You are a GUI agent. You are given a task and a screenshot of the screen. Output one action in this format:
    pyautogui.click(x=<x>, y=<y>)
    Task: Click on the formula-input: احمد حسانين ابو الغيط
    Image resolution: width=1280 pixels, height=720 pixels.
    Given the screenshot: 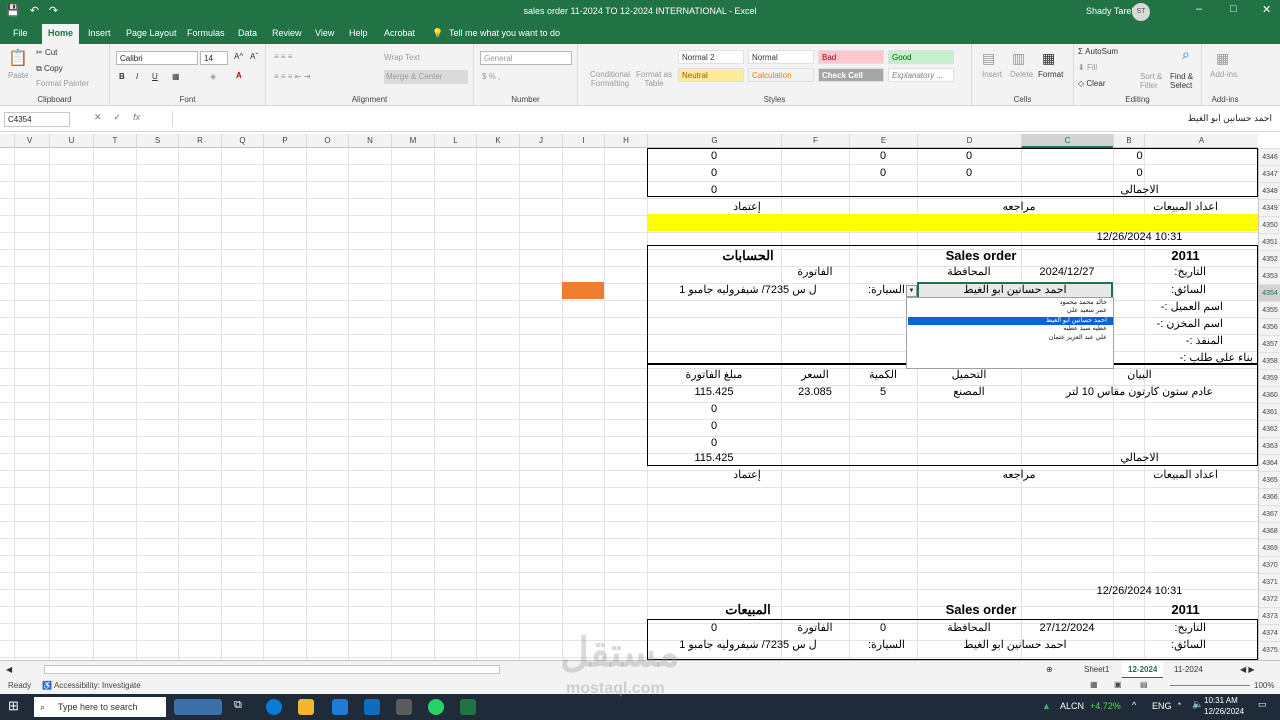 What is the action you would take?
    pyautogui.click(x=724, y=119)
    